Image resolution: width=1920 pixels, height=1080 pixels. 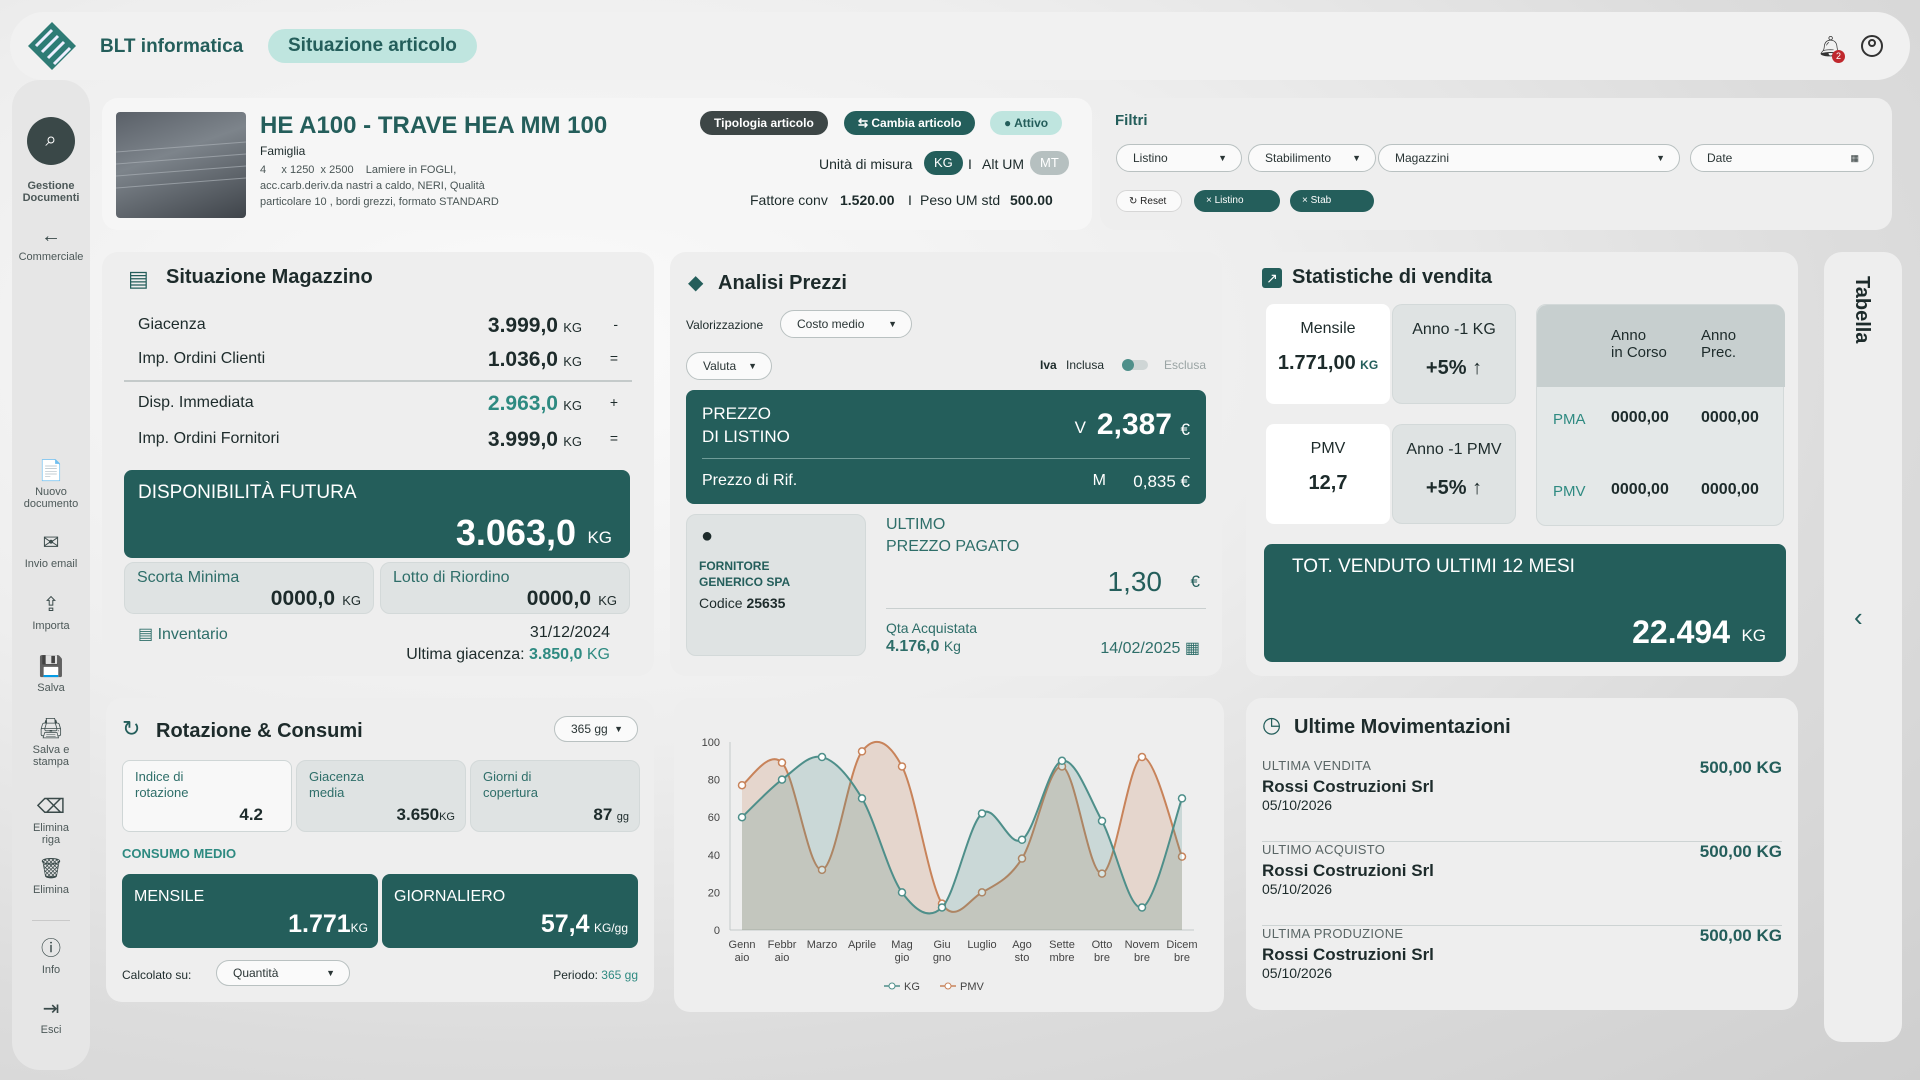 I want to click on anno1-kg-label: Anno -1 KG, so click(x=1454, y=329).